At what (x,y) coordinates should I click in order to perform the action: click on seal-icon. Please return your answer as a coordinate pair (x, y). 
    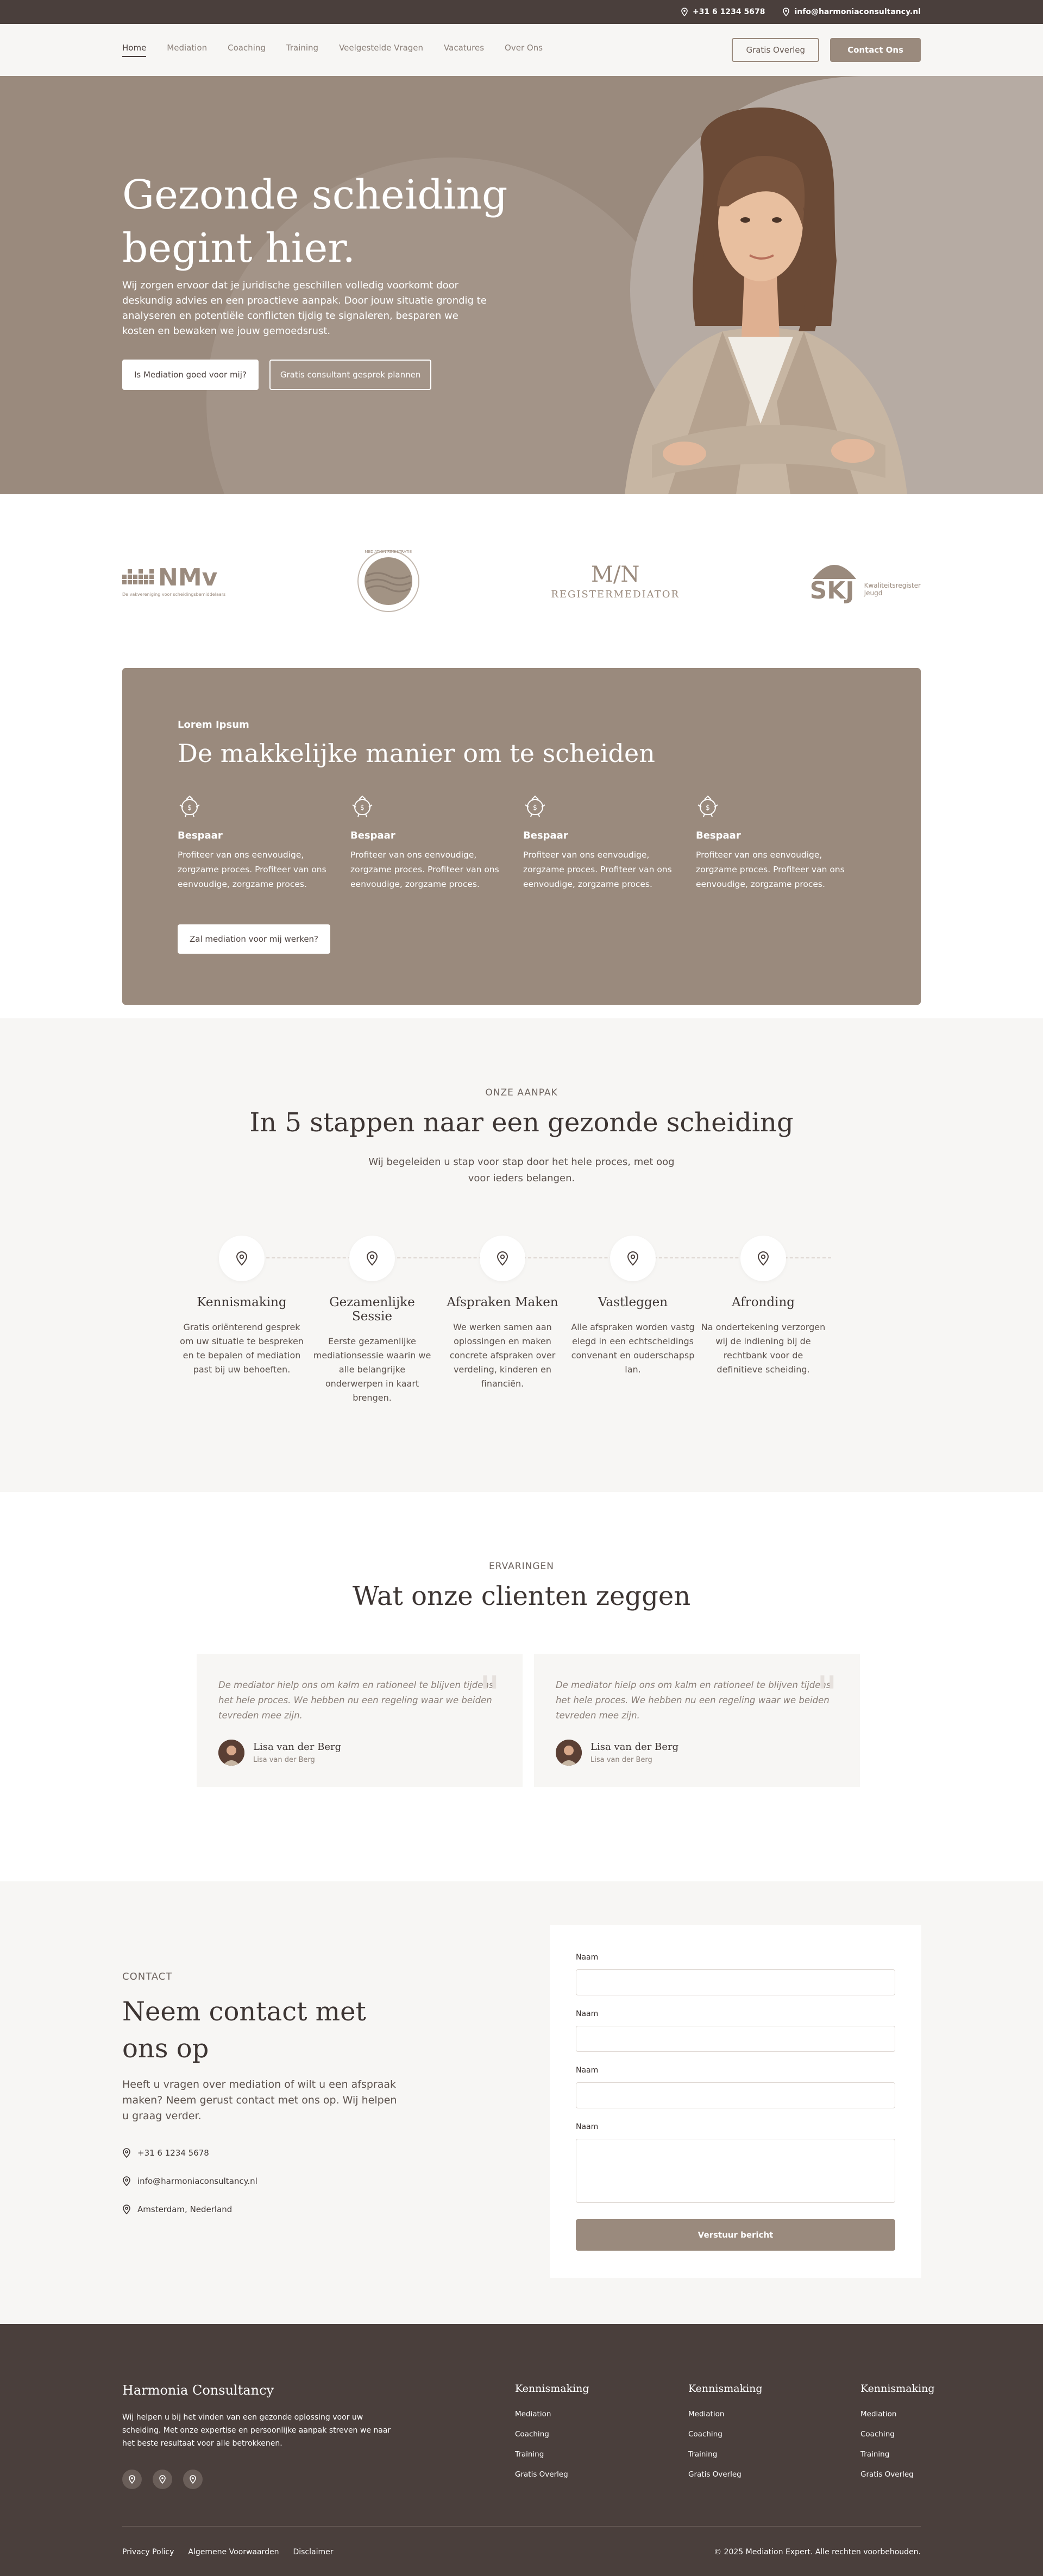
    Looking at the image, I should click on (388, 581).